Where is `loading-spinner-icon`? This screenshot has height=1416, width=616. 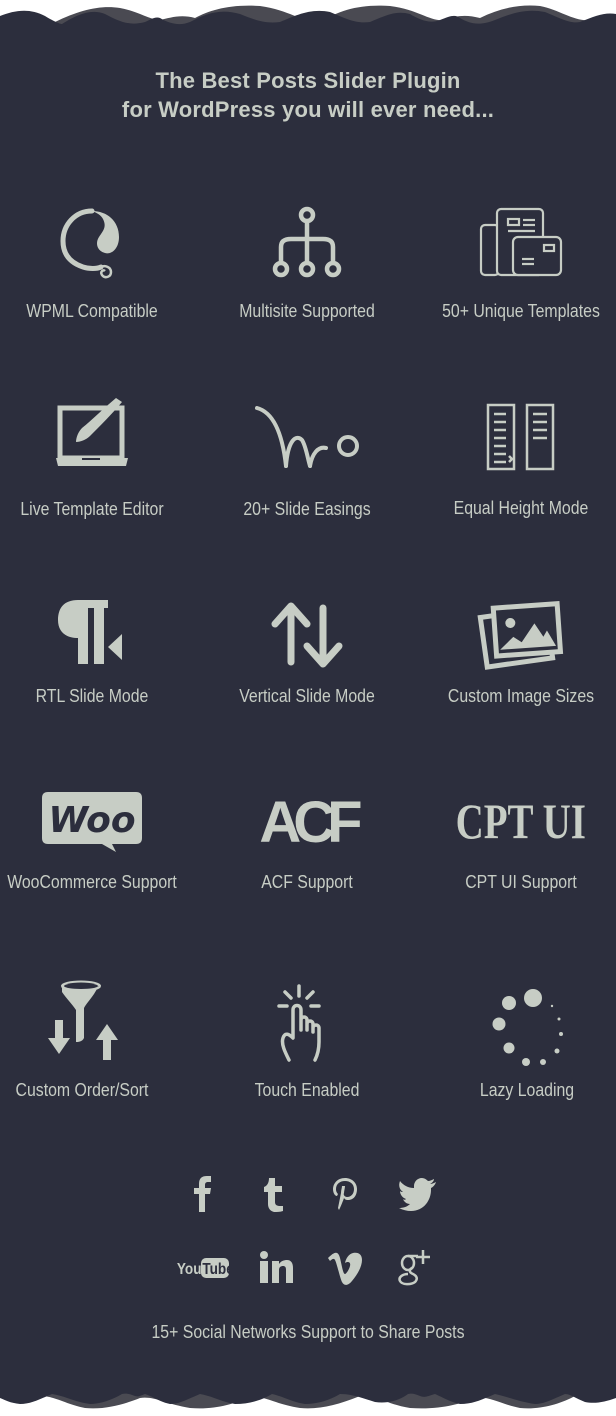
loading-spinner-icon is located at coordinates (527, 1027).